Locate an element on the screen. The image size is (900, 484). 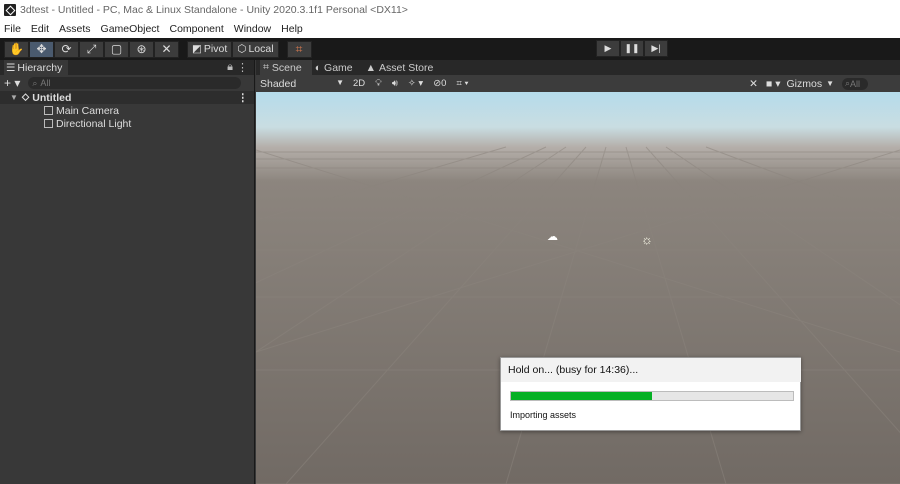
shading-mode-dropdown: Shaded ▼ is located at coordinates (302, 84).